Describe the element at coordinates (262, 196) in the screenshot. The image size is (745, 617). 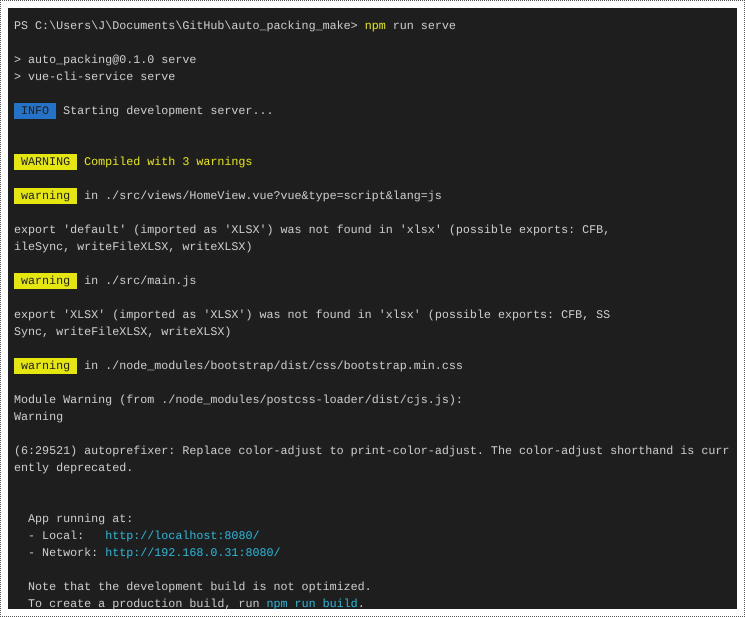
I see `terminal-text: in ./src/views/HomeView.vue?vue&type=script&lang=js` at that location.